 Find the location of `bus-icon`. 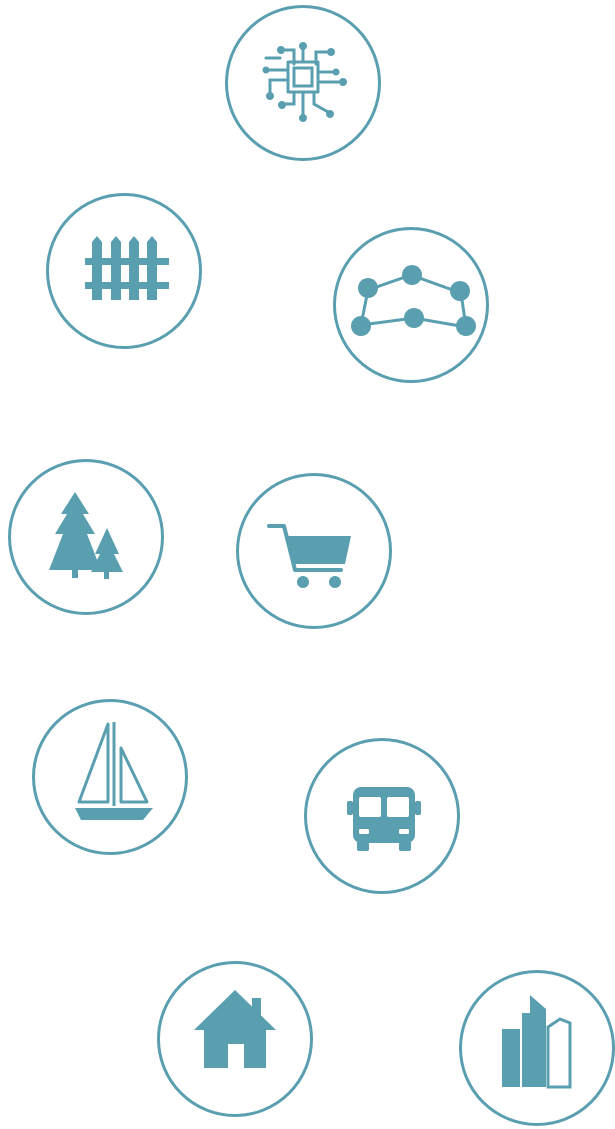

bus-icon is located at coordinates (384, 819).